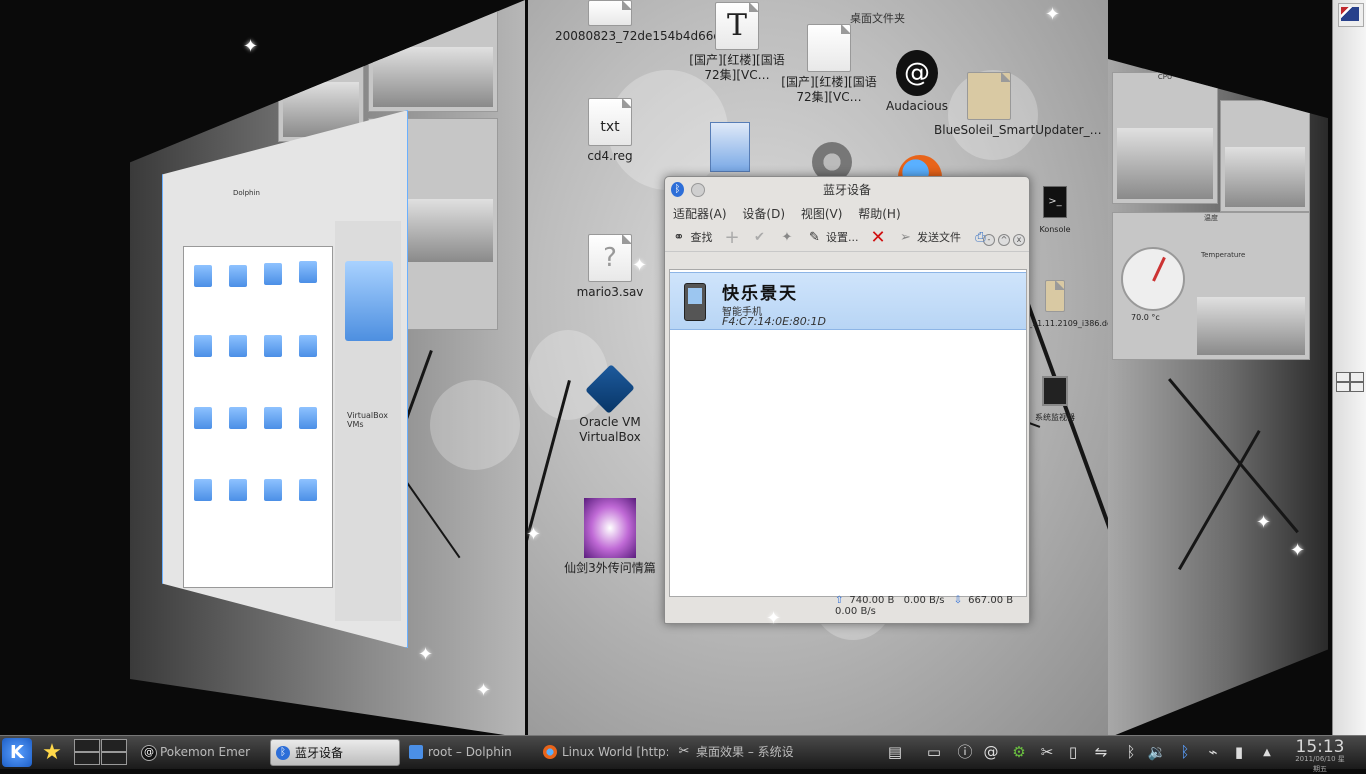 The height and width of the screenshot is (774, 1366). What do you see at coordinates (469, 752) in the screenshot?
I see `task-dolphin: root – Dolphin` at bounding box center [469, 752].